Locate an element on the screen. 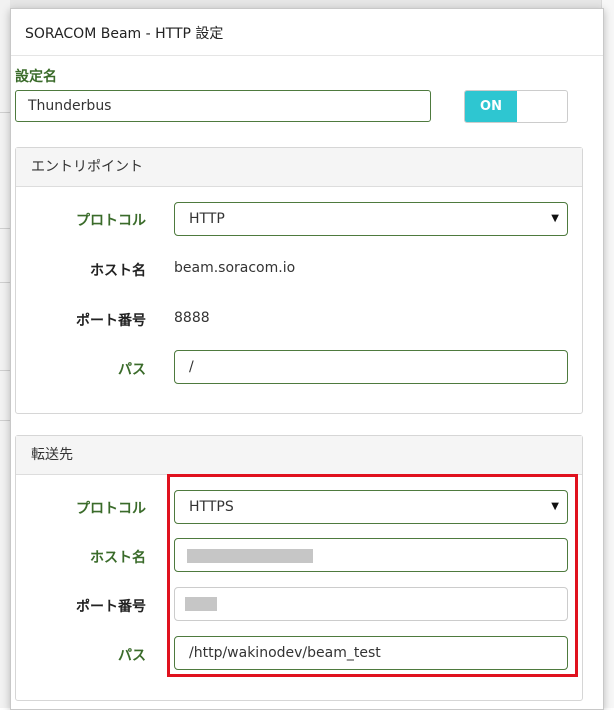 Image resolution: width=614 pixels, height=710 pixels. destination-port-label: ポート番号 is located at coordinates (111, 607).